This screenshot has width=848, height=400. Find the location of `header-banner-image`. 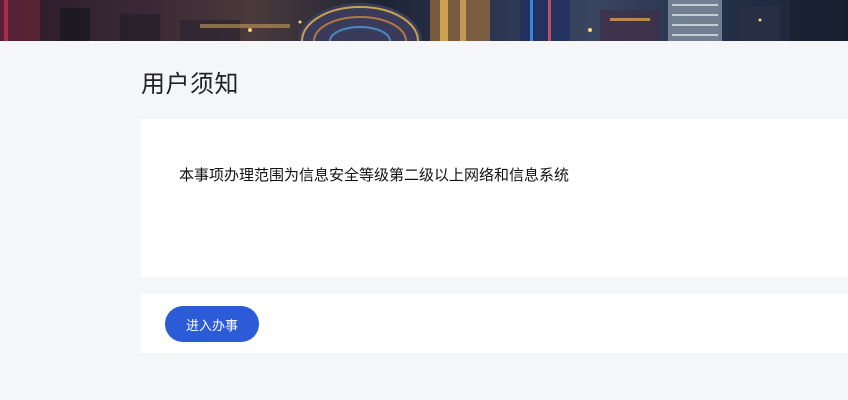

header-banner-image is located at coordinates (424, 20).